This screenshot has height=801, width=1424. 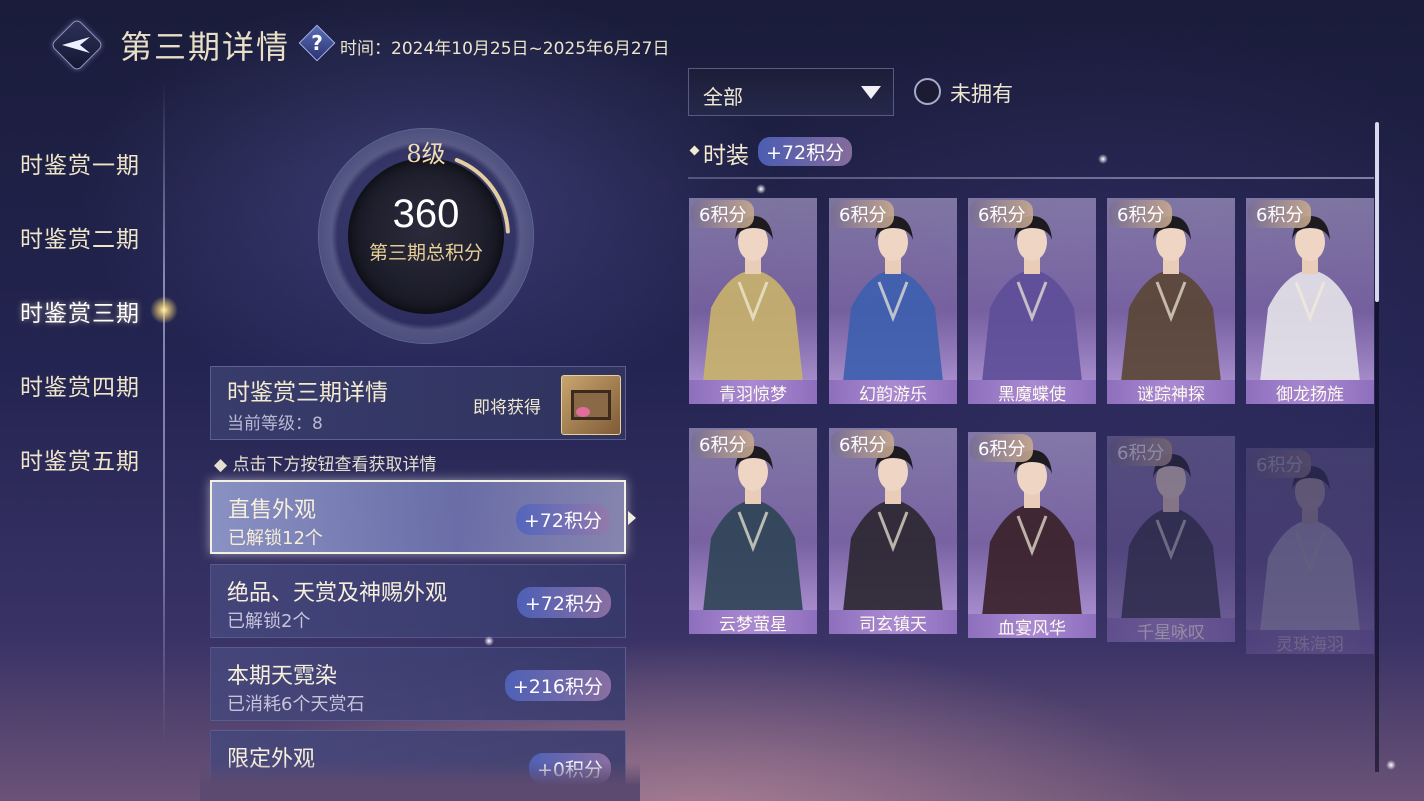 I want to click on category-points: +216积分, so click(x=557, y=685).